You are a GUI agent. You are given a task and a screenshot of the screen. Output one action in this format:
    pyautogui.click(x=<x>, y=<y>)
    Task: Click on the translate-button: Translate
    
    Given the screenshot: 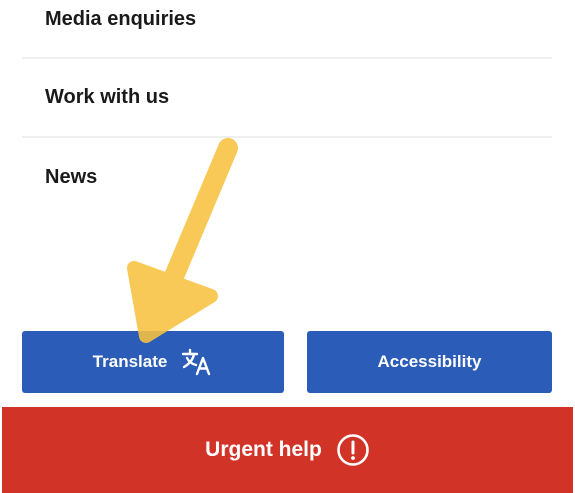 What is the action you would take?
    pyautogui.click(x=153, y=362)
    